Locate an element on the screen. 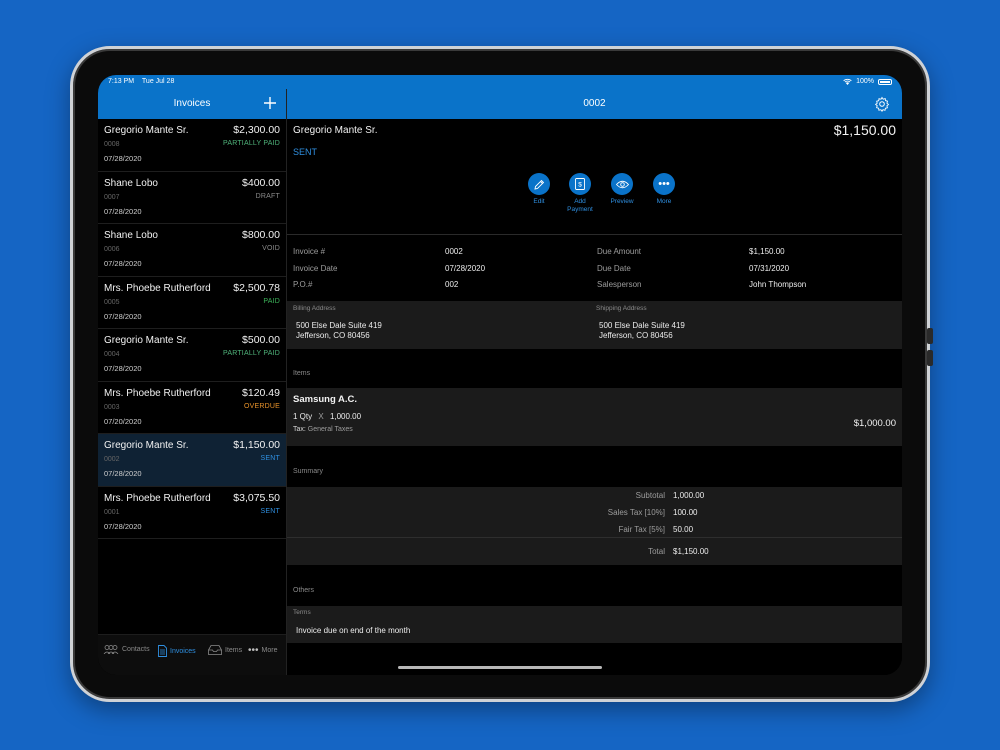  invoice-number-label: Invoice # is located at coordinates (309, 251).